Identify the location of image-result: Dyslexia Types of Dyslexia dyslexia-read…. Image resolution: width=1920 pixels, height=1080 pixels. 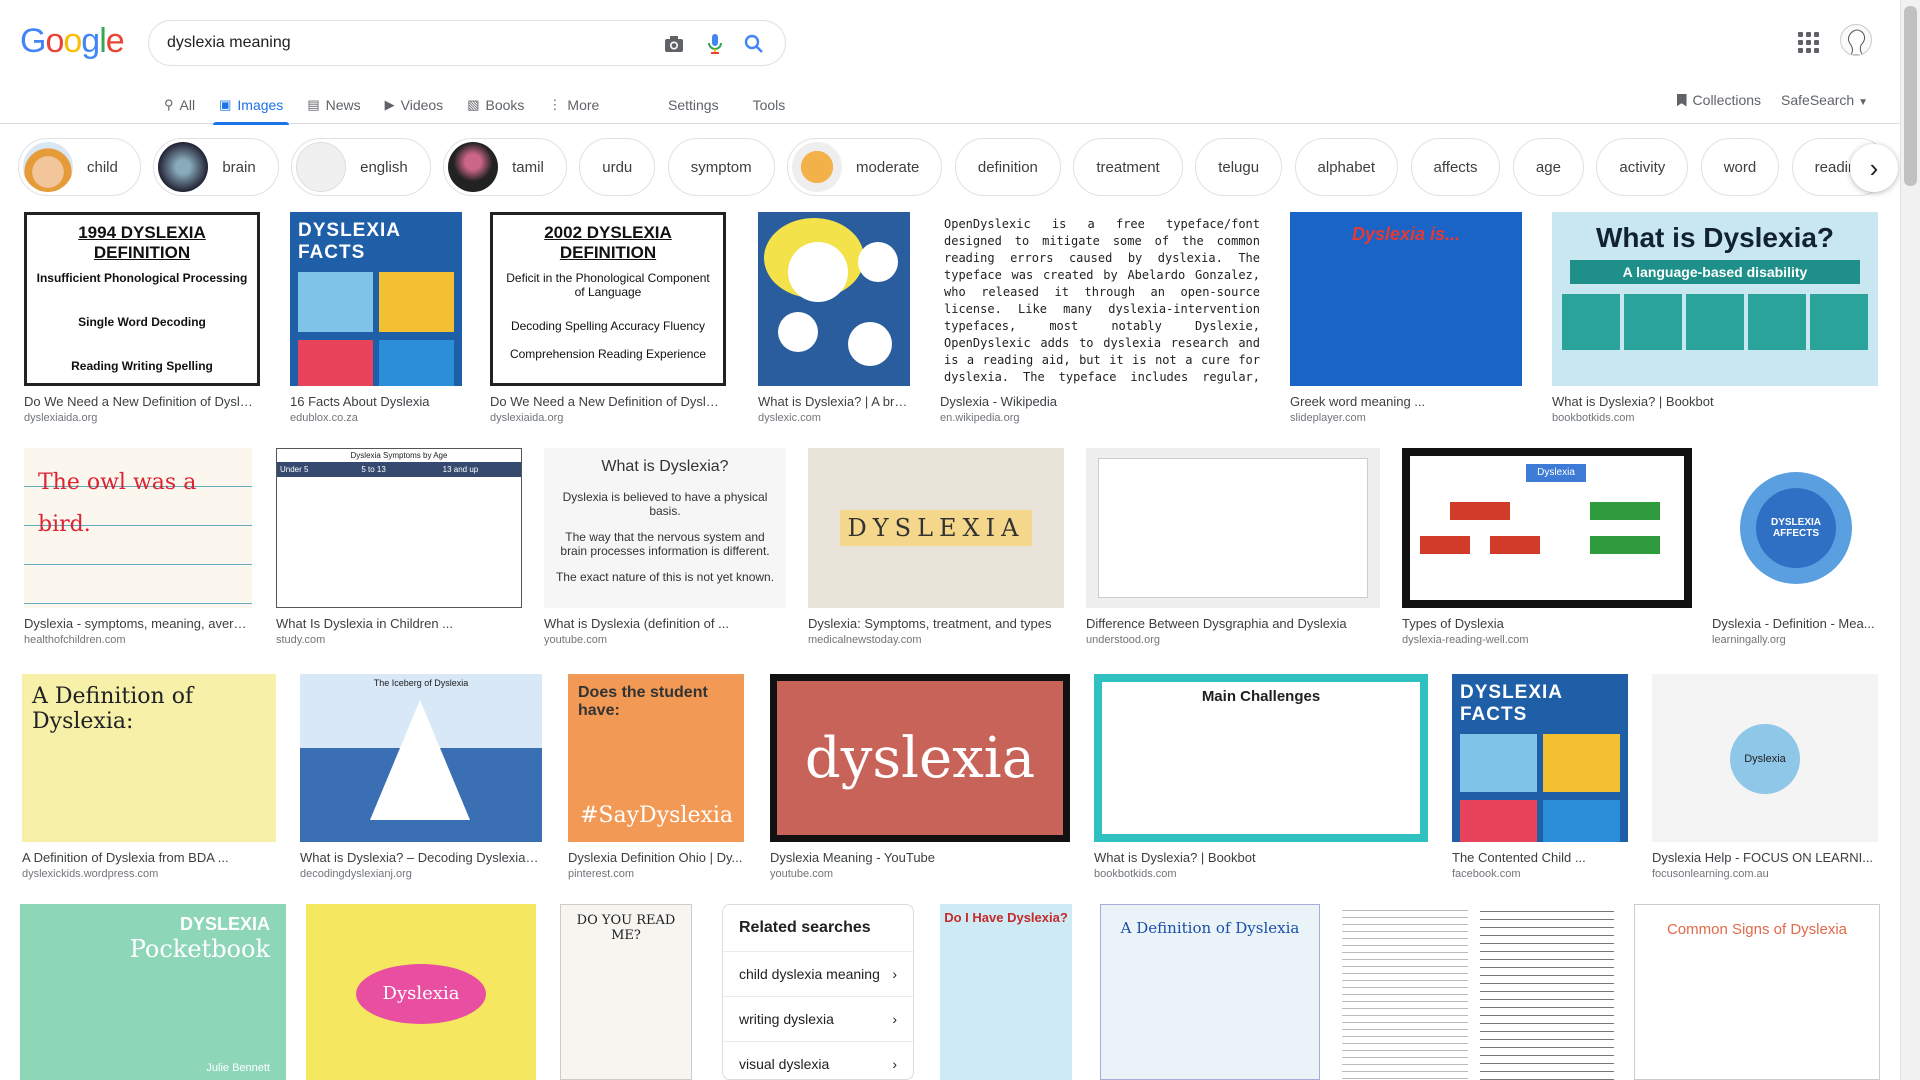
(1547, 547).